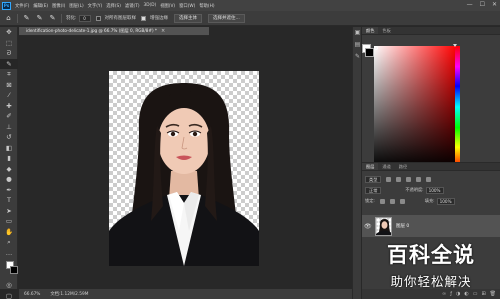 The image size is (500, 299). I want to click on hand-tool-icon: ✋, so click(9, 232).